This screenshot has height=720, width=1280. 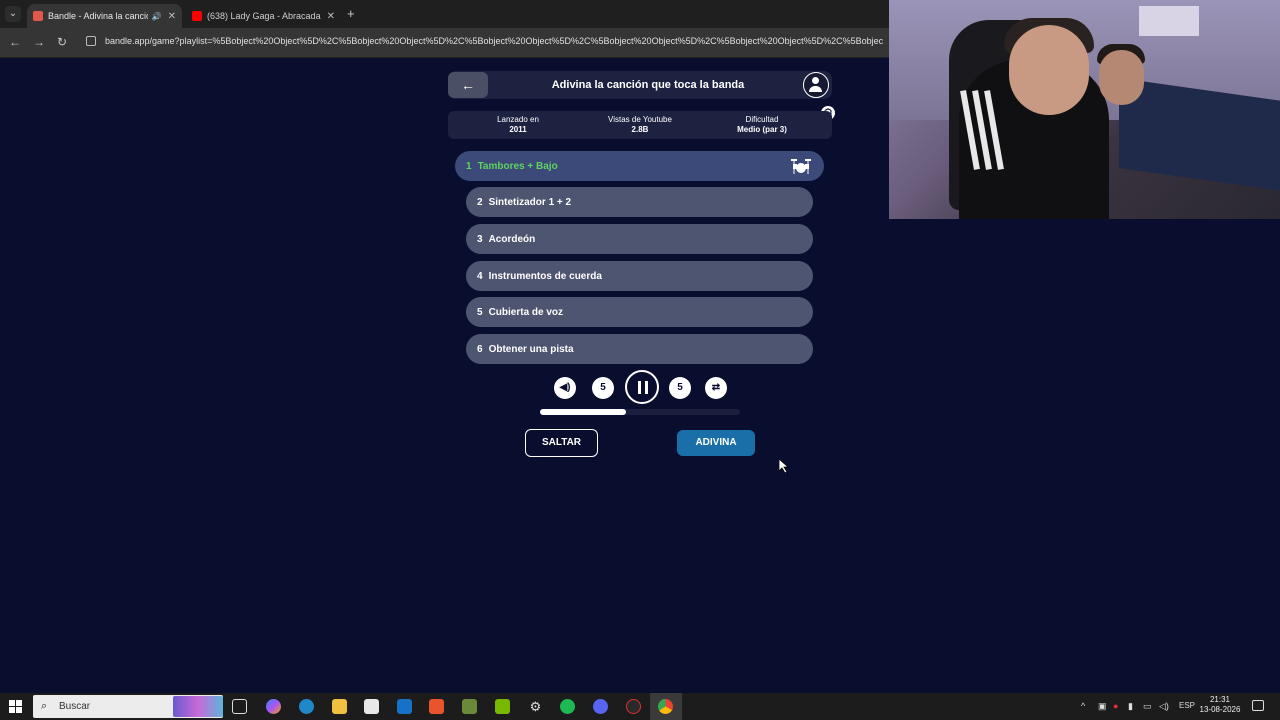 I want to click on info-difficulty: Dificultad Medio (par 3), so click(x=762, y=125).